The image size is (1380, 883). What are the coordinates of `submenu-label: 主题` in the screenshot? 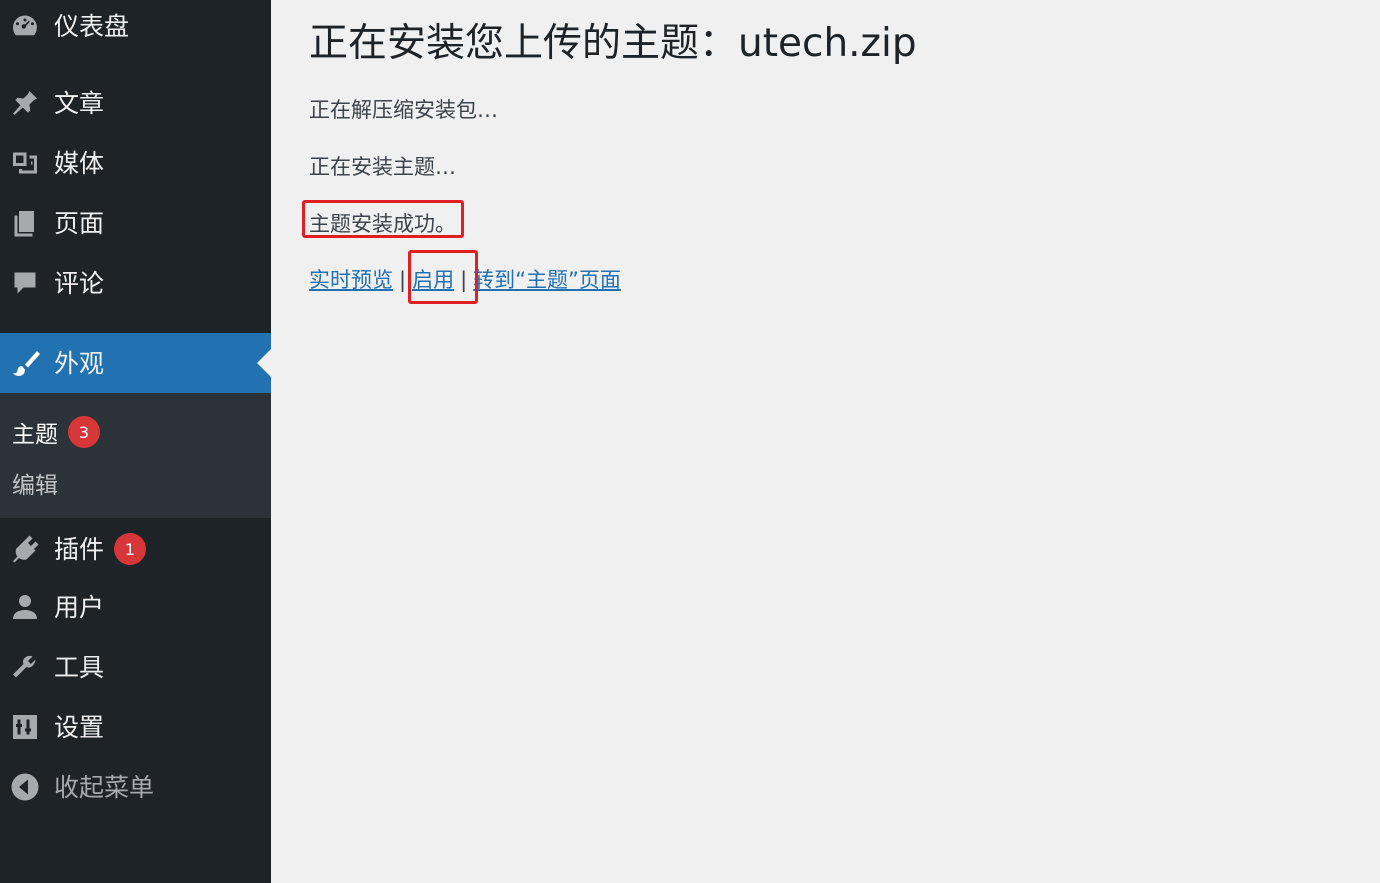 It's located at (35, 435).